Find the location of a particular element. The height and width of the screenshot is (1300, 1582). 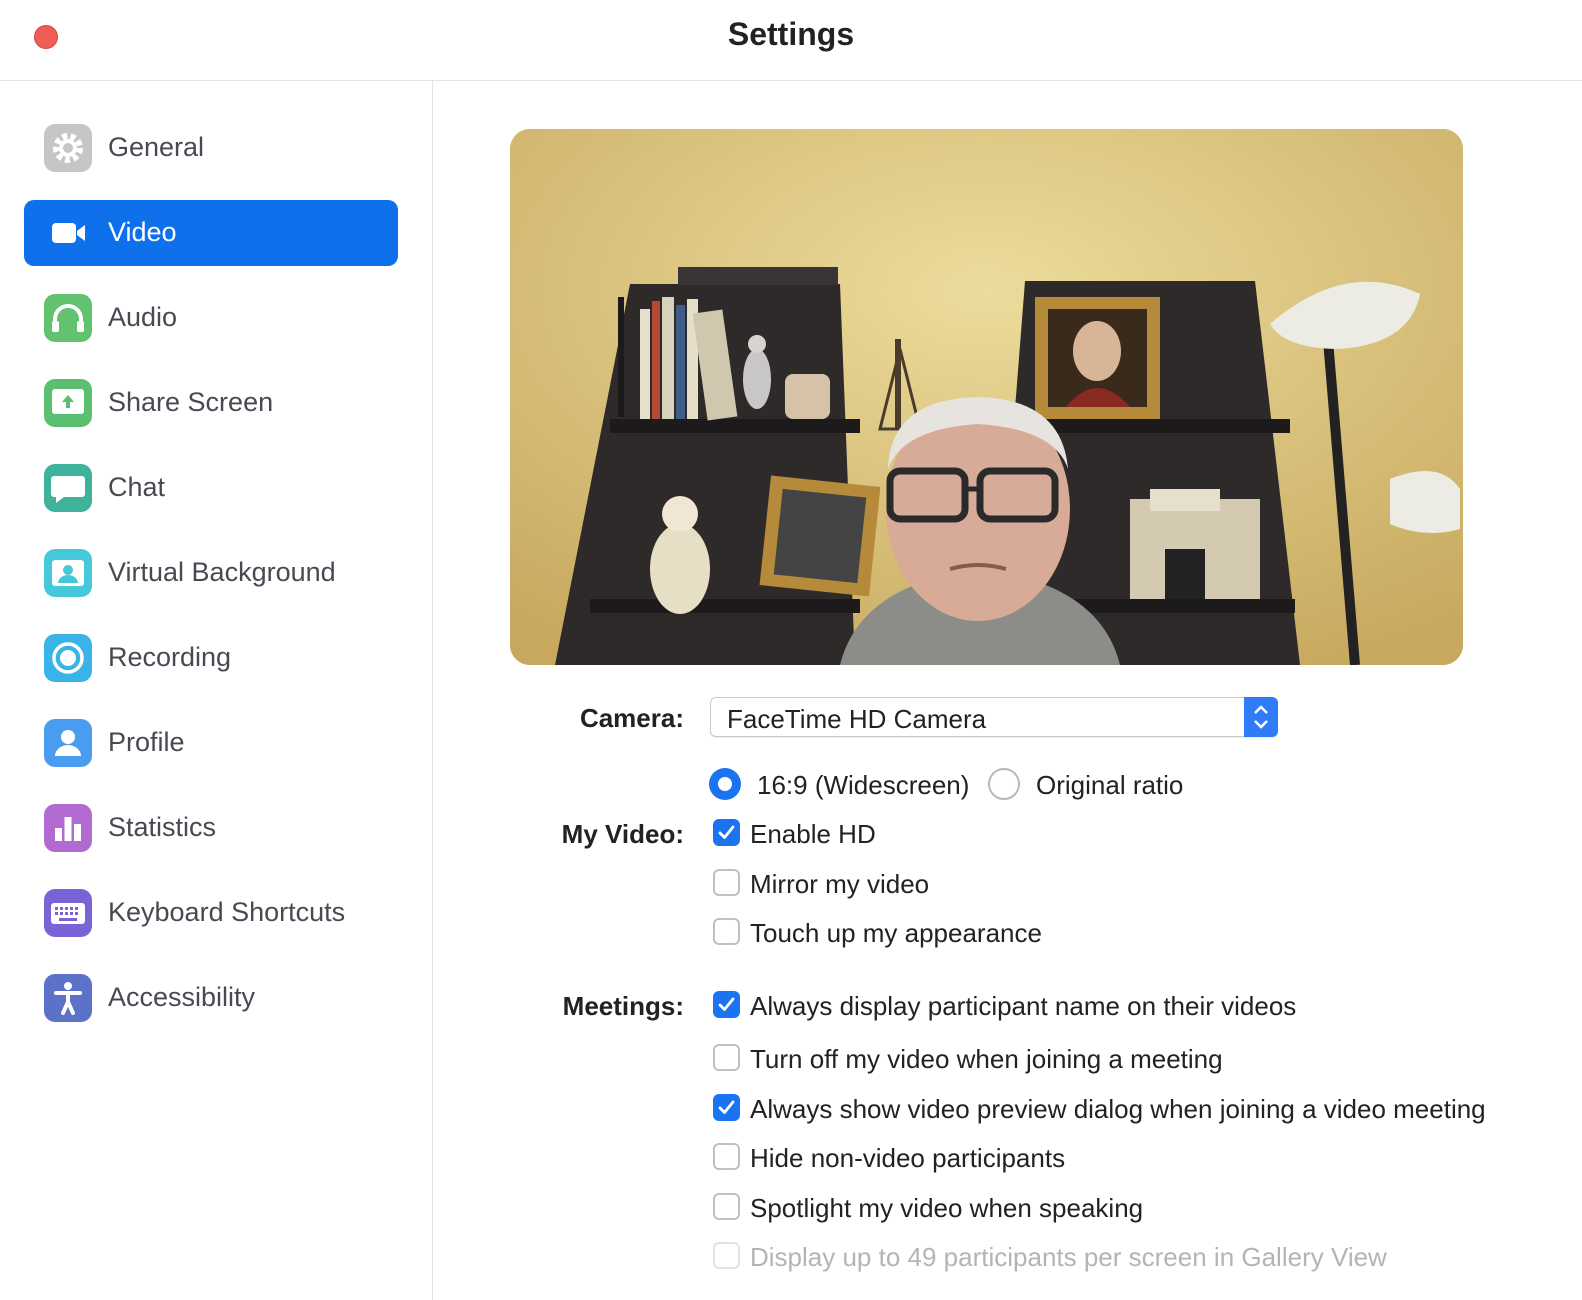

show-video-preview-checkbox is located at coordinates (726, 1107).